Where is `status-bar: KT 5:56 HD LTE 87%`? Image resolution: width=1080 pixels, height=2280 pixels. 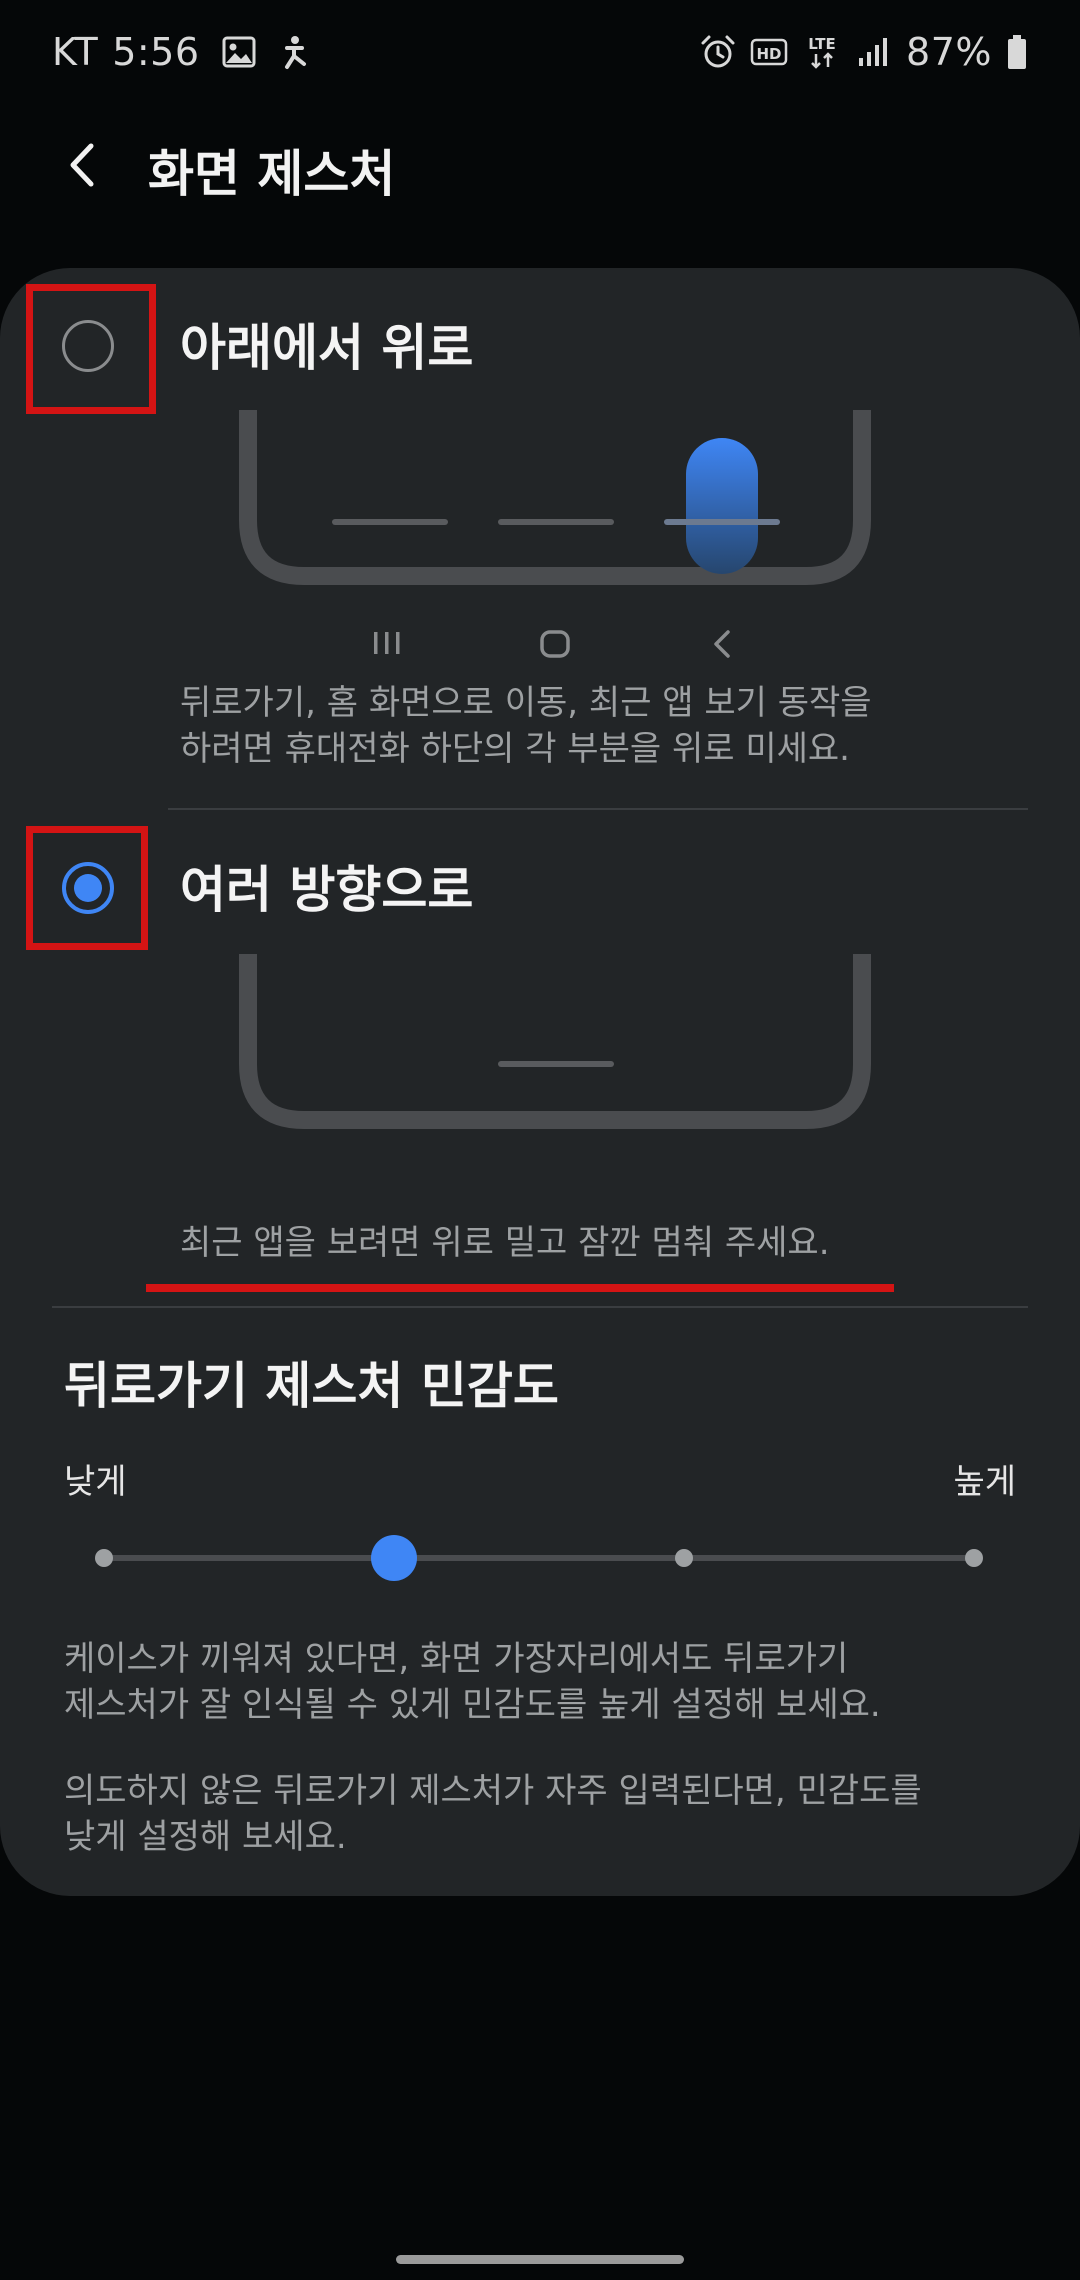
status-bar: KT 5:56 HD LTE 87% is located at coordinates (540, 55).